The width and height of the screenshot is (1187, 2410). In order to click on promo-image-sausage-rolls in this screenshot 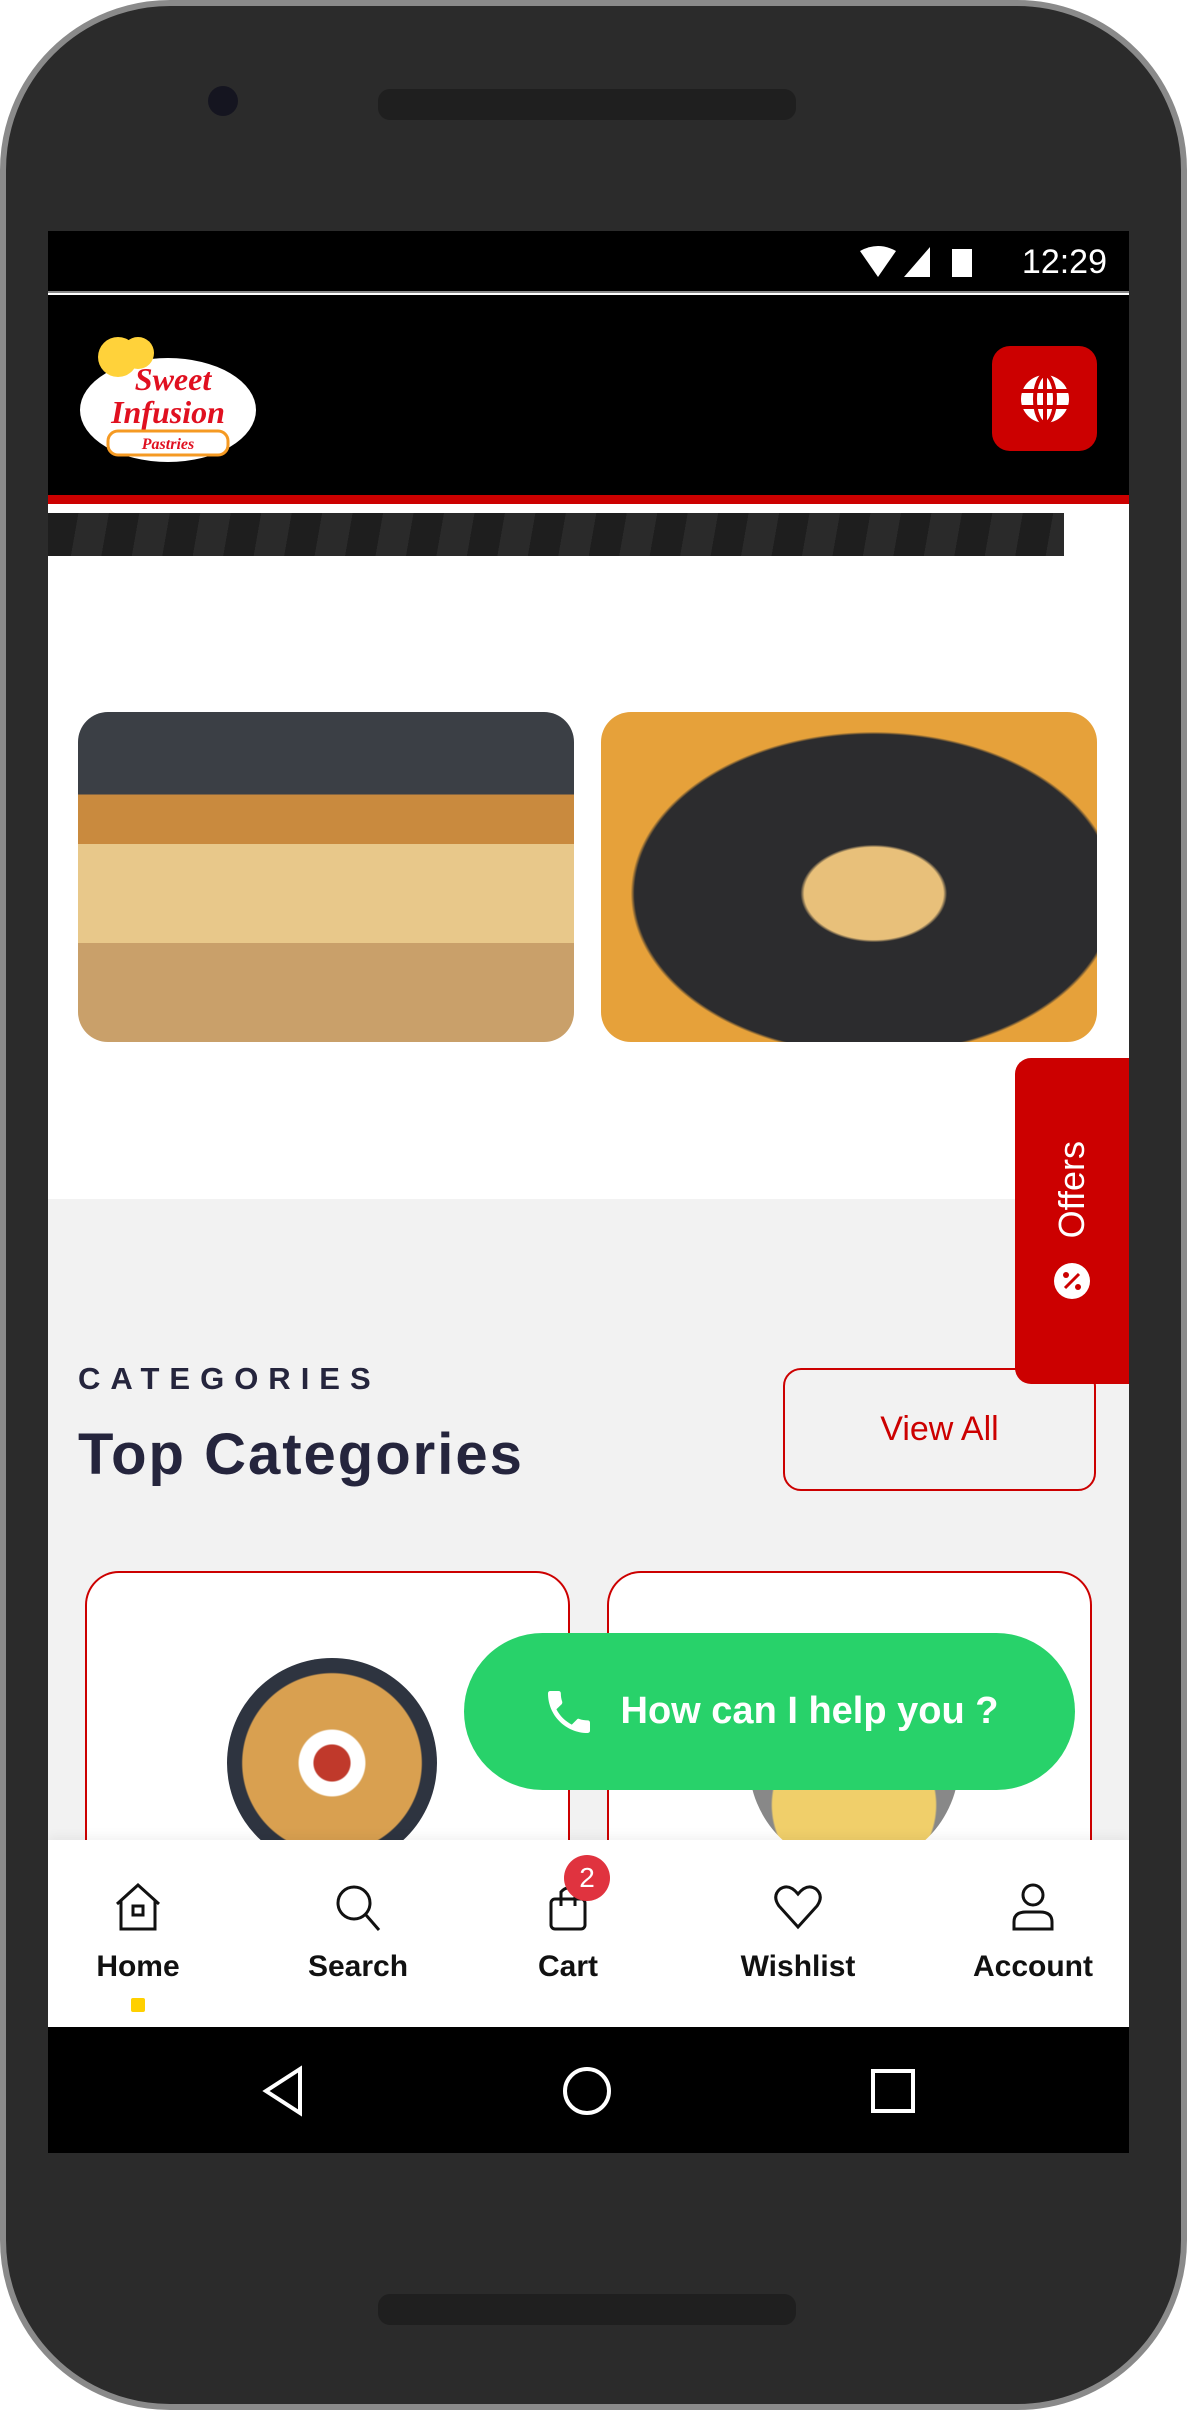, I will do `click(326, 877)`.